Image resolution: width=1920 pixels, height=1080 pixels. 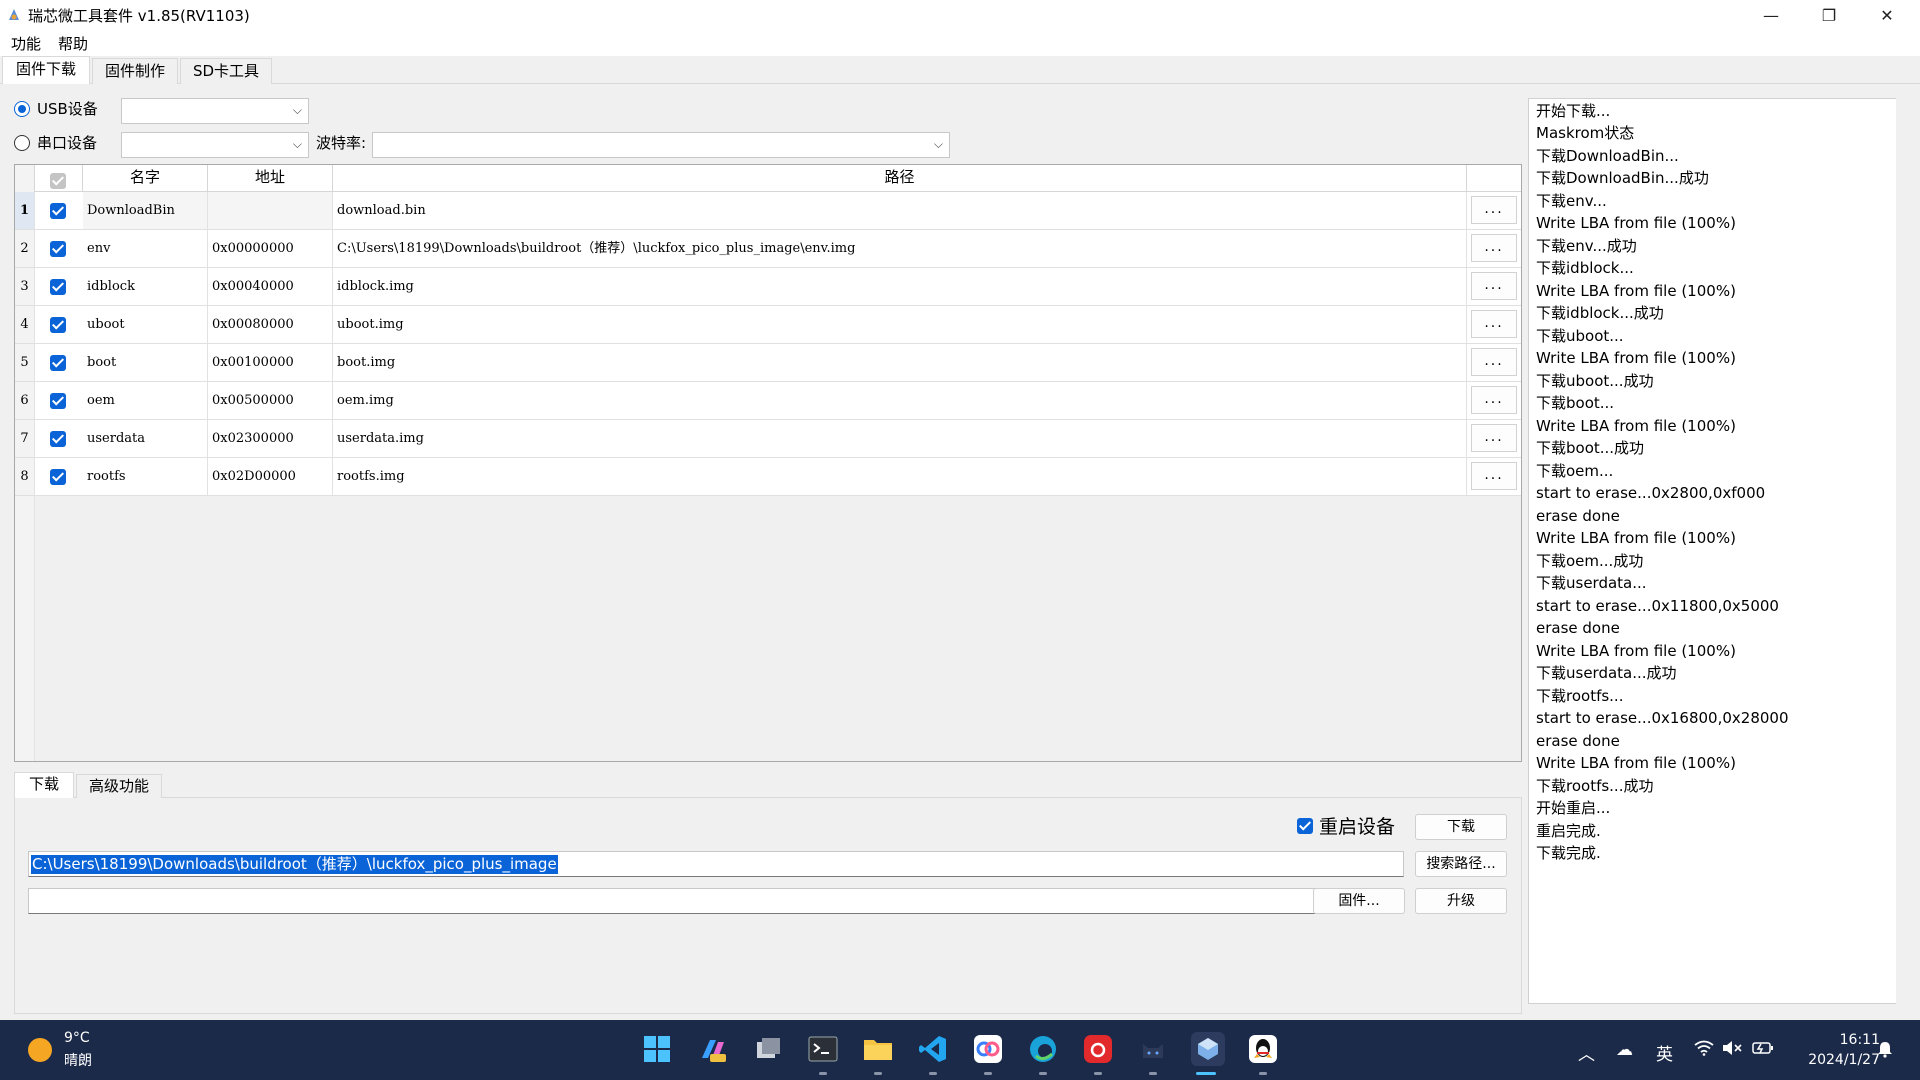 What do you see at coordinates (270, 400) in the screenshot?
I see `row-address: 0x00500000` at bounding box center [270, 400].